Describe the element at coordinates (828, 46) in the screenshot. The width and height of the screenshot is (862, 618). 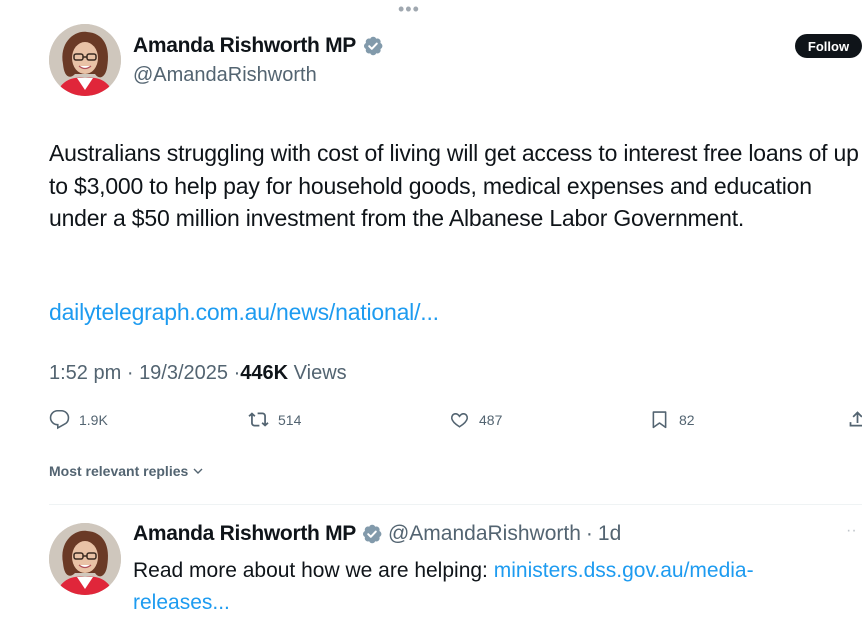
I see `follow-button: Follow` at that location.